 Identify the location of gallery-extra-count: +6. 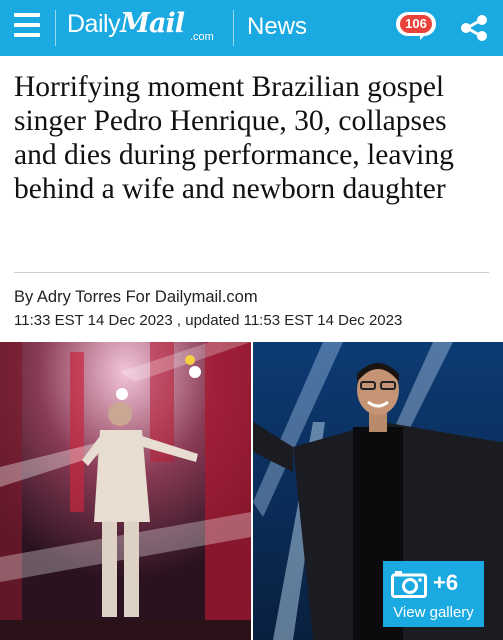
(446, 582).